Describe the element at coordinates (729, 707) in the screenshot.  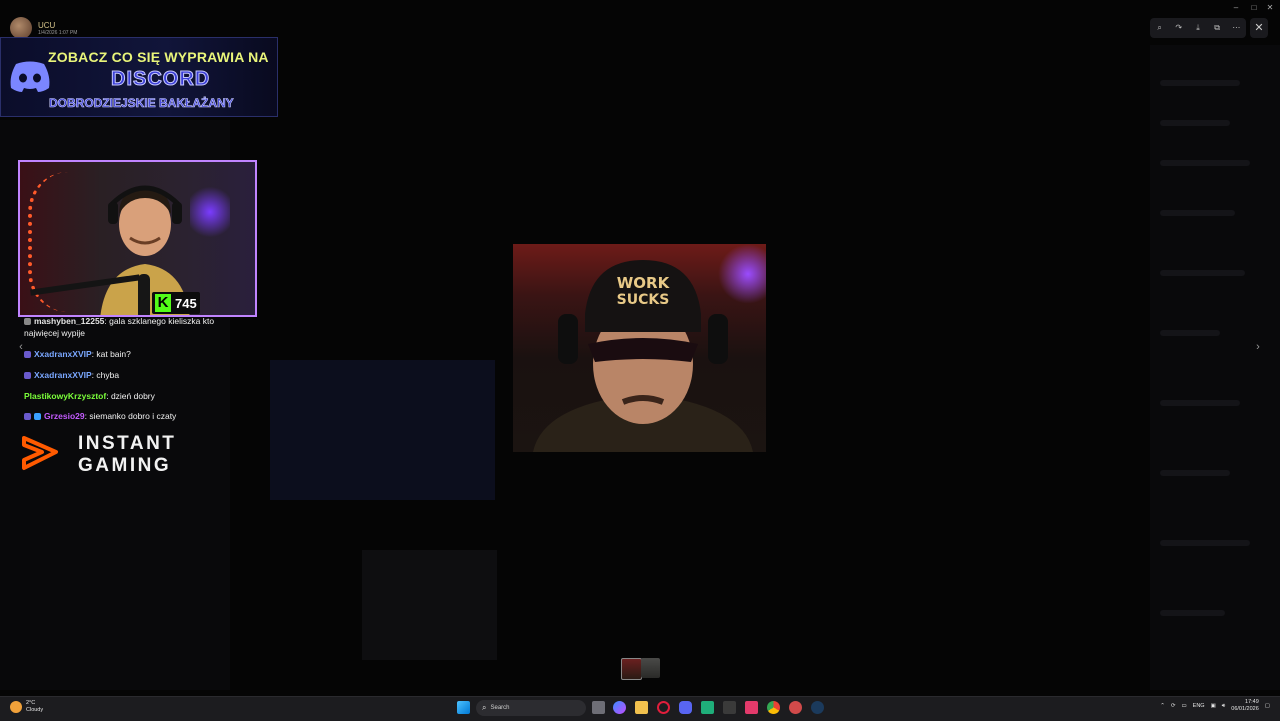
I see `terminal-icon` at that location.